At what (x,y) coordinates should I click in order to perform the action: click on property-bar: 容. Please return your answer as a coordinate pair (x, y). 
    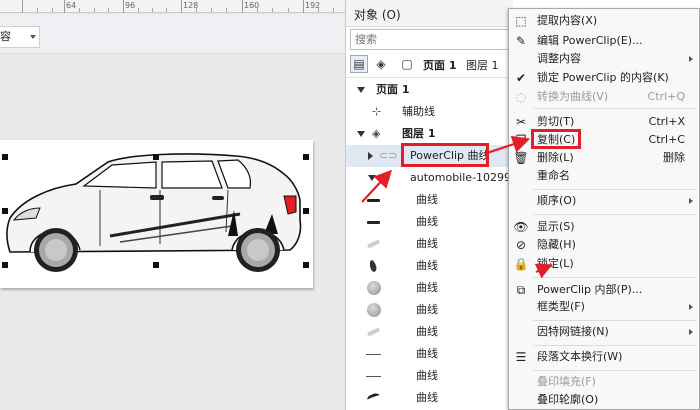
    Looking at the image, I should click on (172, 34).